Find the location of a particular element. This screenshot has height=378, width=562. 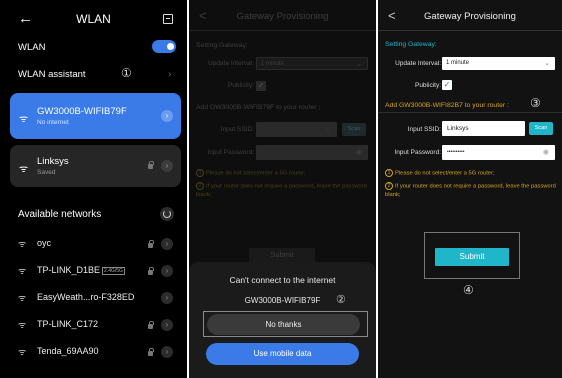

ssid-input: ⌄ is located at coordinates (296, 129).